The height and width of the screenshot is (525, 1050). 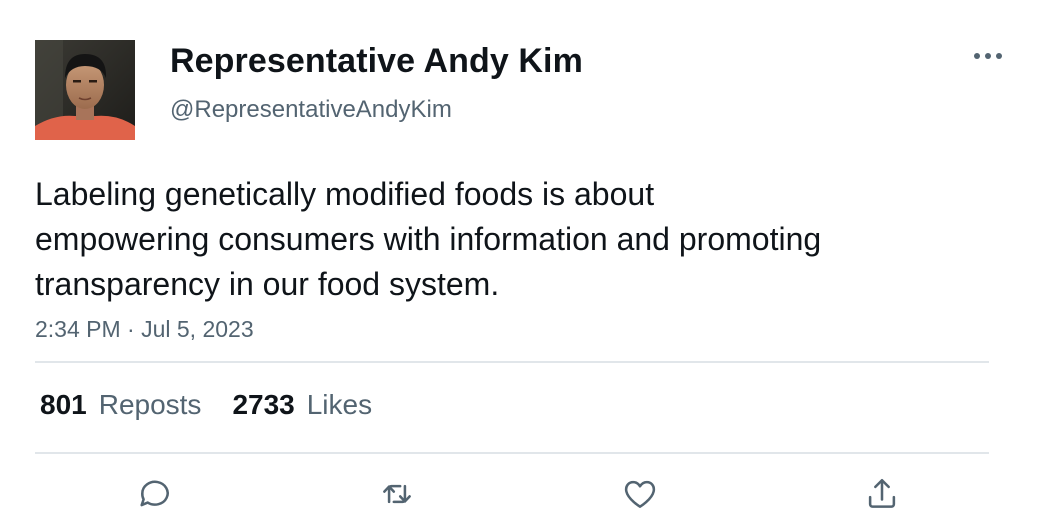 I want to click on reposts-label: Reposts, so click(x=150, y=404).